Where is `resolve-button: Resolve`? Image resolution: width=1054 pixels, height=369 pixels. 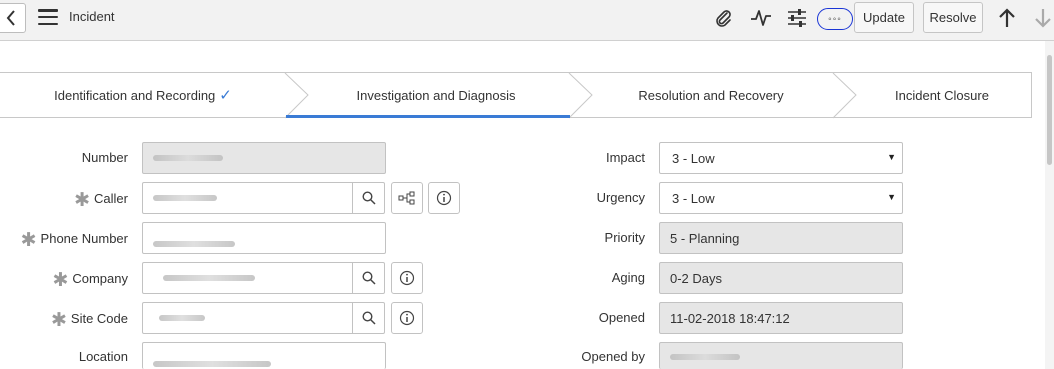
resolve-button: Resolve is located at coordinates (953, 17).